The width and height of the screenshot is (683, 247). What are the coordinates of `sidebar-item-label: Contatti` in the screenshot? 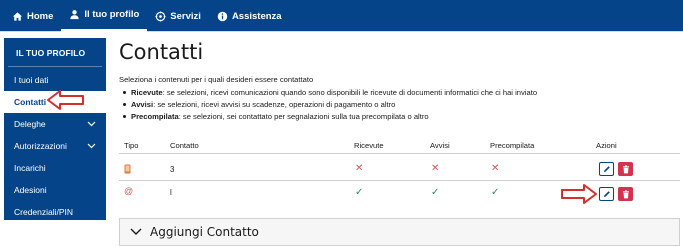 It's located at (30, 102).